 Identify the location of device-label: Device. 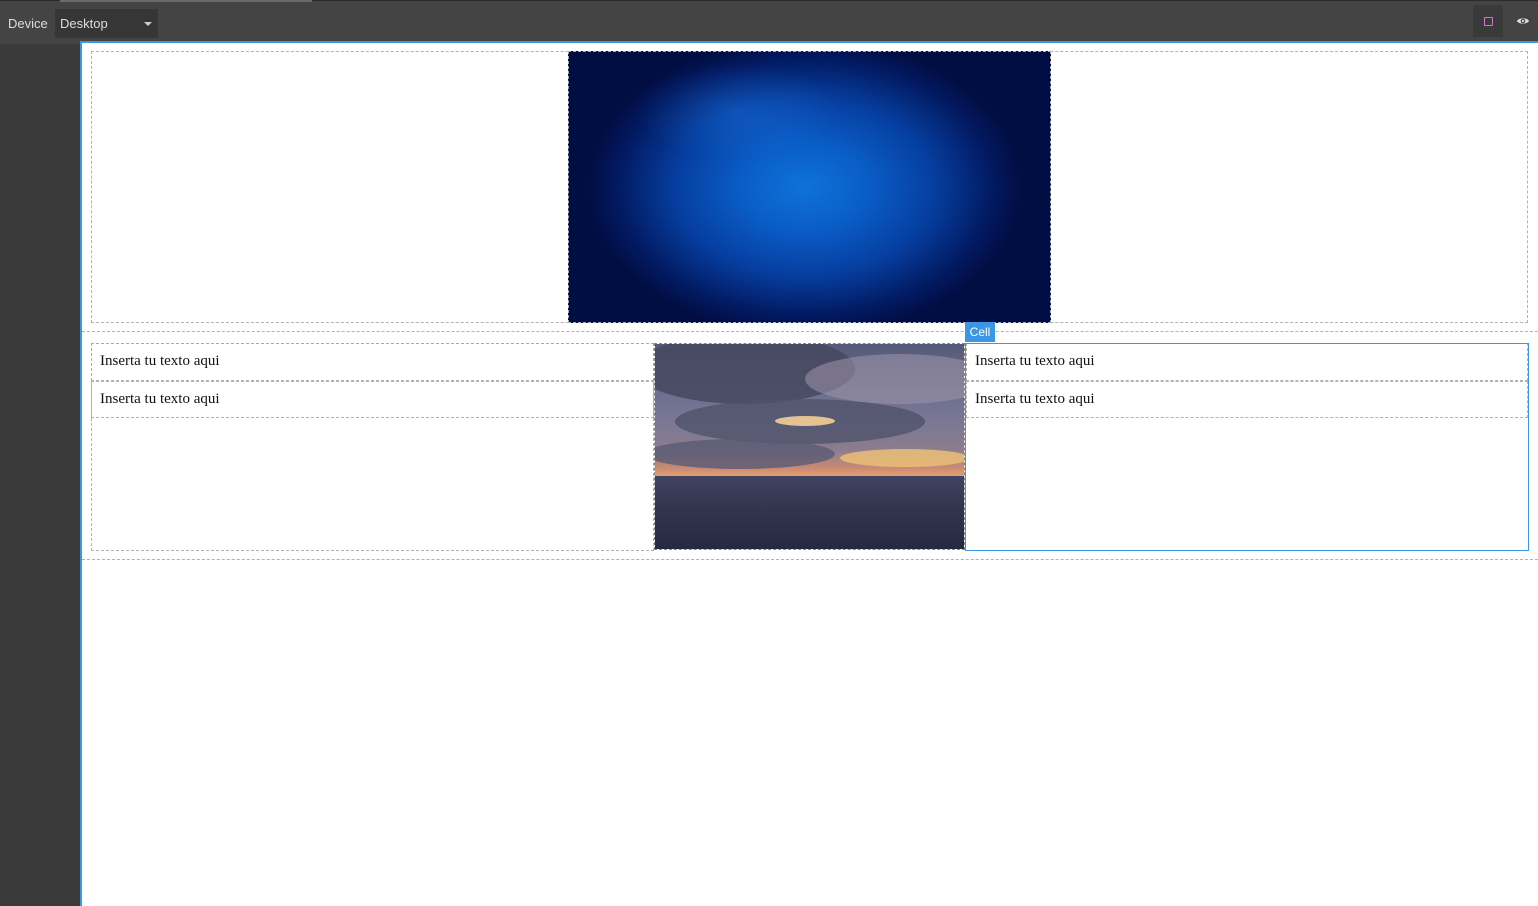
(28, 23).